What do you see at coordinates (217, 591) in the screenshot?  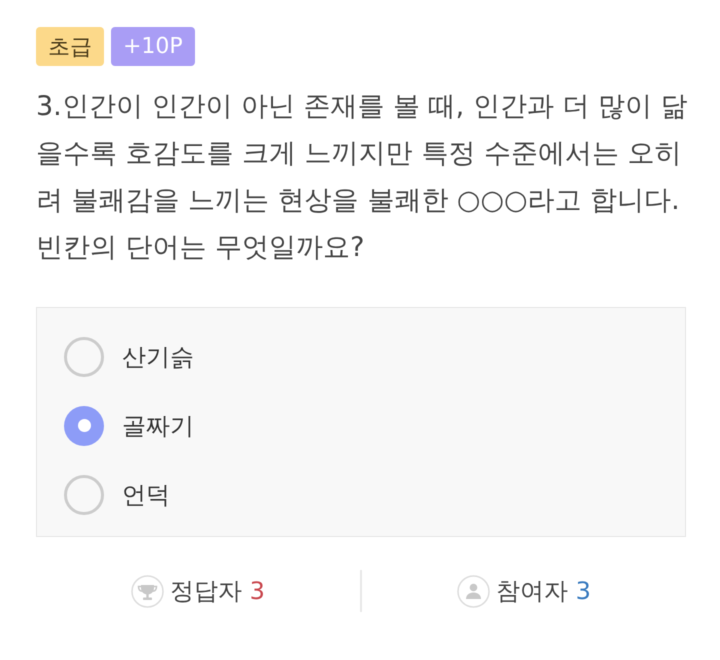 I see `correct-count: 정답자 3` at bounding box center [217, 591].